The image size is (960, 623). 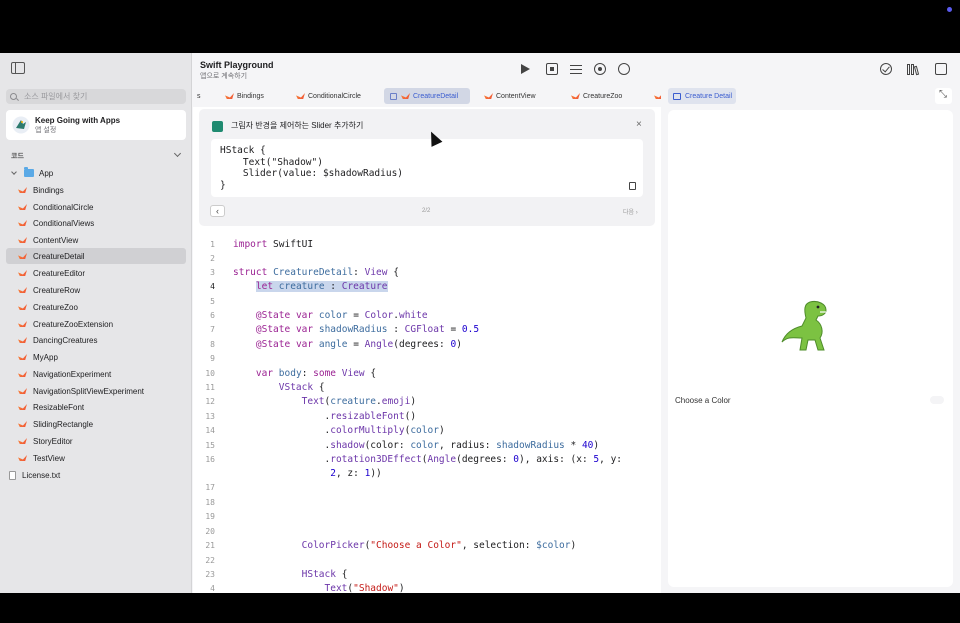 I want to click on color-picker-well, so click(x=937, y=400).